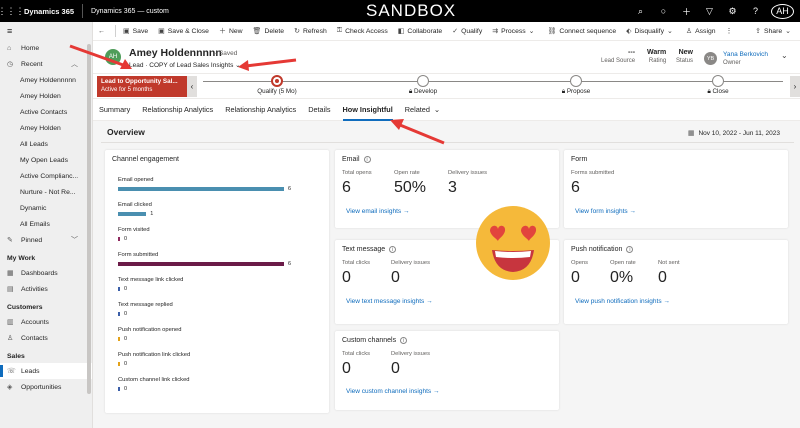 The width and height of the screenshot is (800, 428). What do you see at coordinates (395, 368) in the screenshot?
I see `metric-value: 0` at bounding box center [395, 368].